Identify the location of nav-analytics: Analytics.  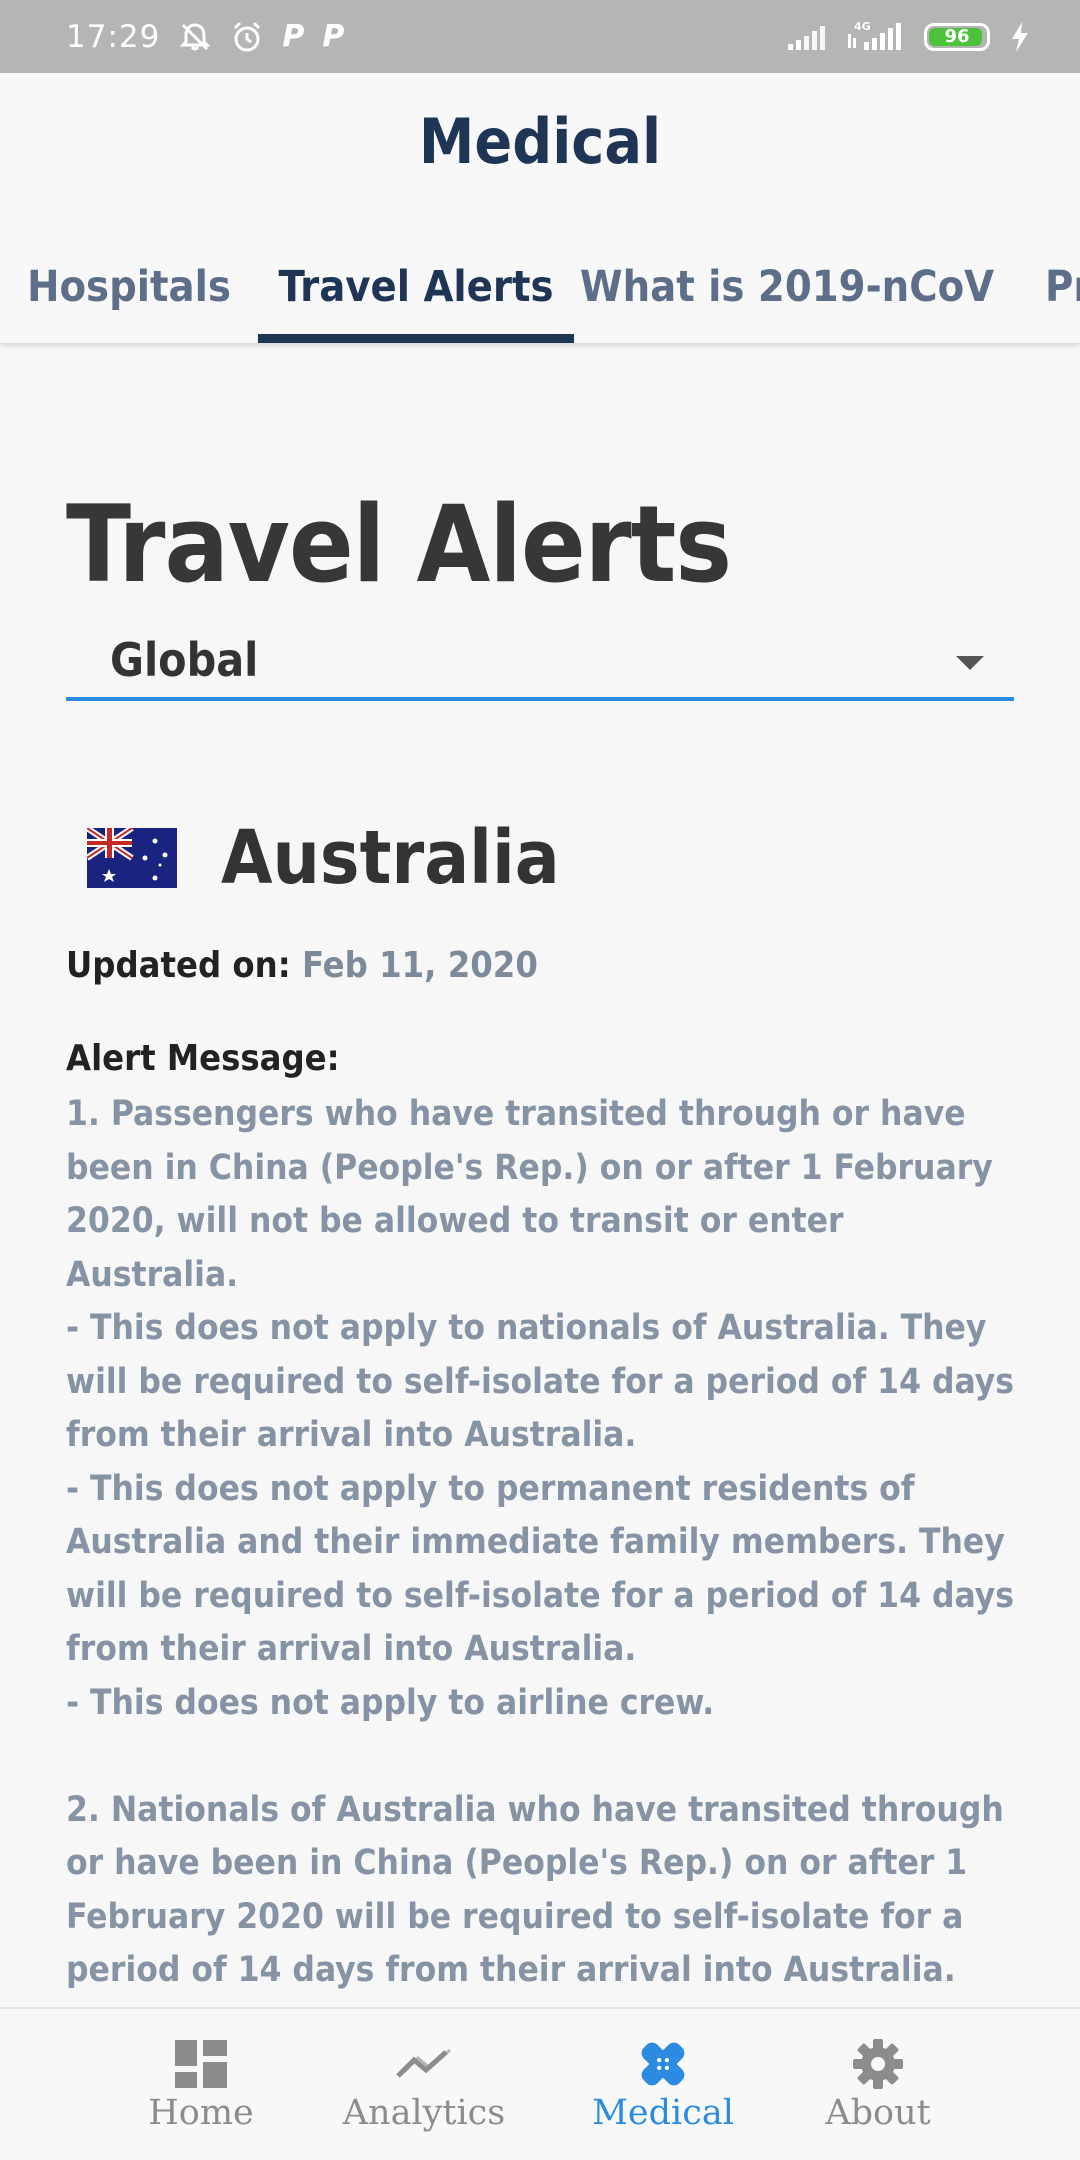
(424, 2084).